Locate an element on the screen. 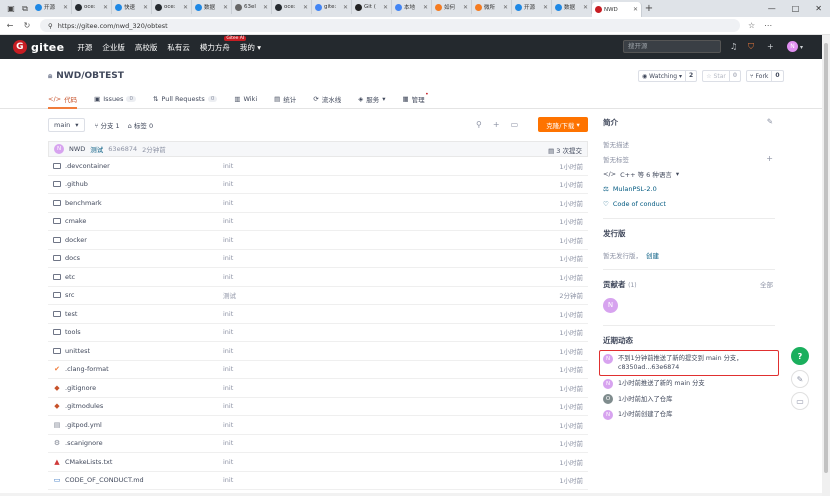 The height and width of the screenshot is (496, 830). file-row: ▤ .gitpod.yml init 1小时前 is located at coordinates (318, 425).